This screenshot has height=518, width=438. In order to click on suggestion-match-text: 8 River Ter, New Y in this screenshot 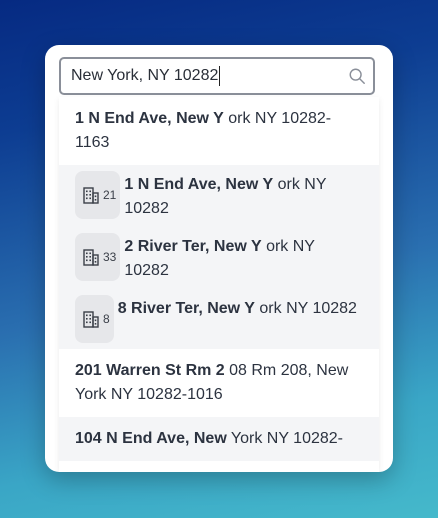, I will do `click(186, 308)`.